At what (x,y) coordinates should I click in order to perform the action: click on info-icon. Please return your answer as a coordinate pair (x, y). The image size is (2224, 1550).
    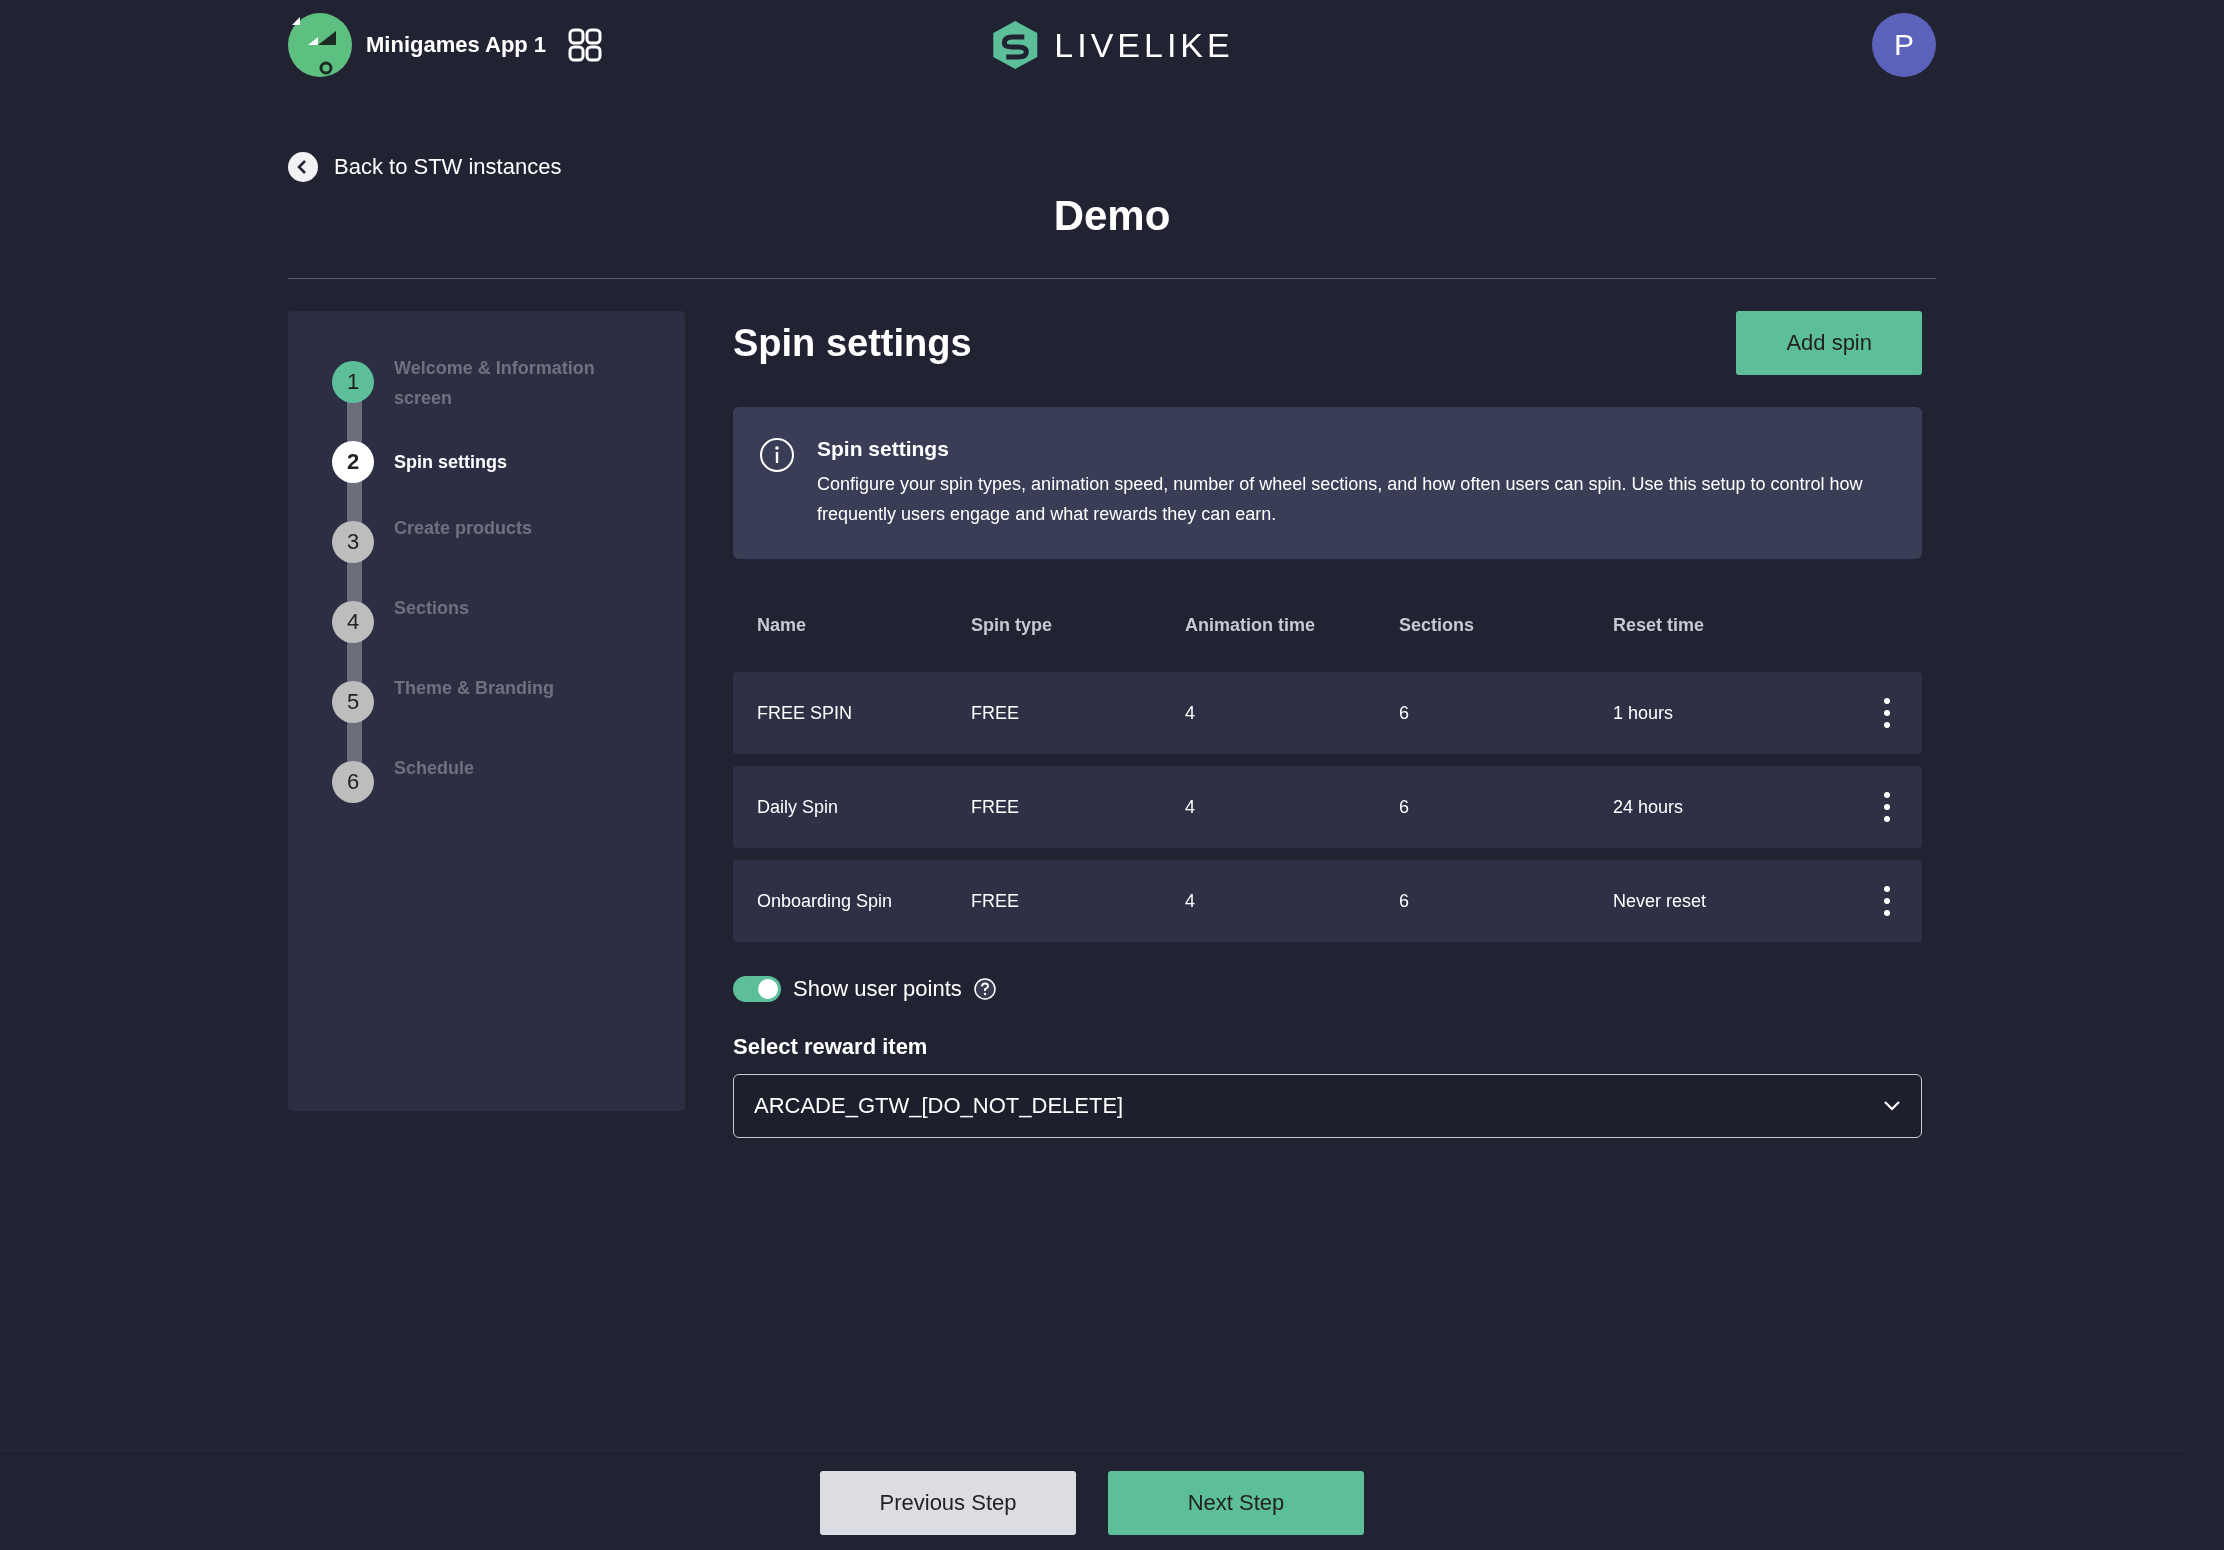
    Looking at the image, I should click on (777, 455).